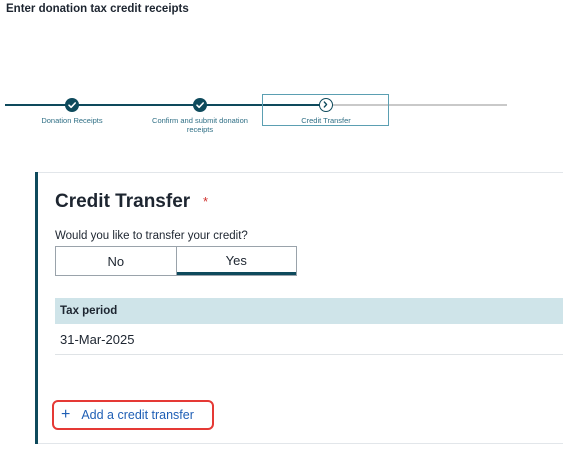 Image resolution: width=563 pixels, height=468 pixels. What do you see at coordinates (309, 311) in the screenshot?
I see `table-header-tax-period: Tax period` at bounding box center [309, 311].